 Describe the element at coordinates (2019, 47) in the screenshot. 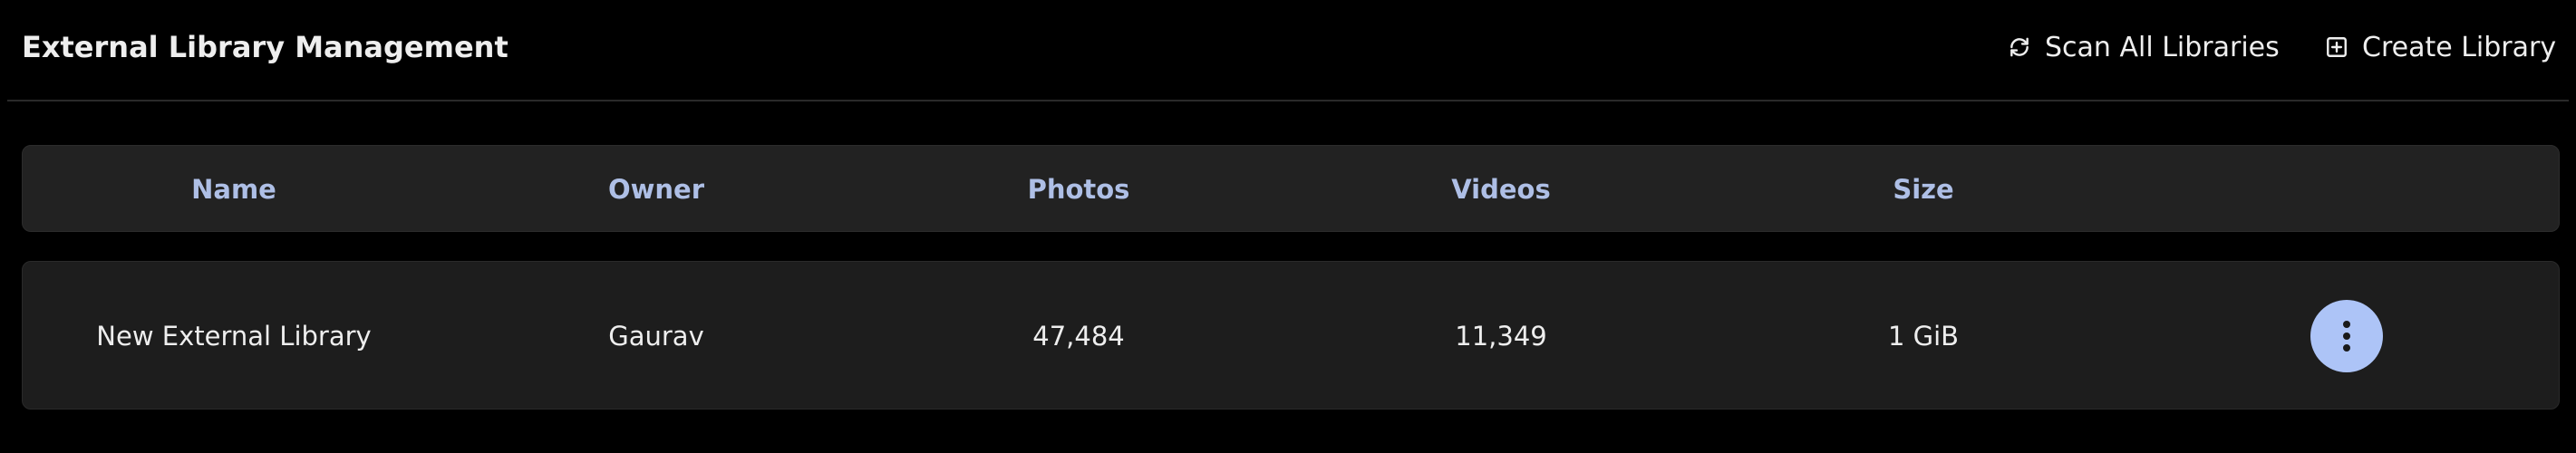

I see `refresh-icon` at that location.